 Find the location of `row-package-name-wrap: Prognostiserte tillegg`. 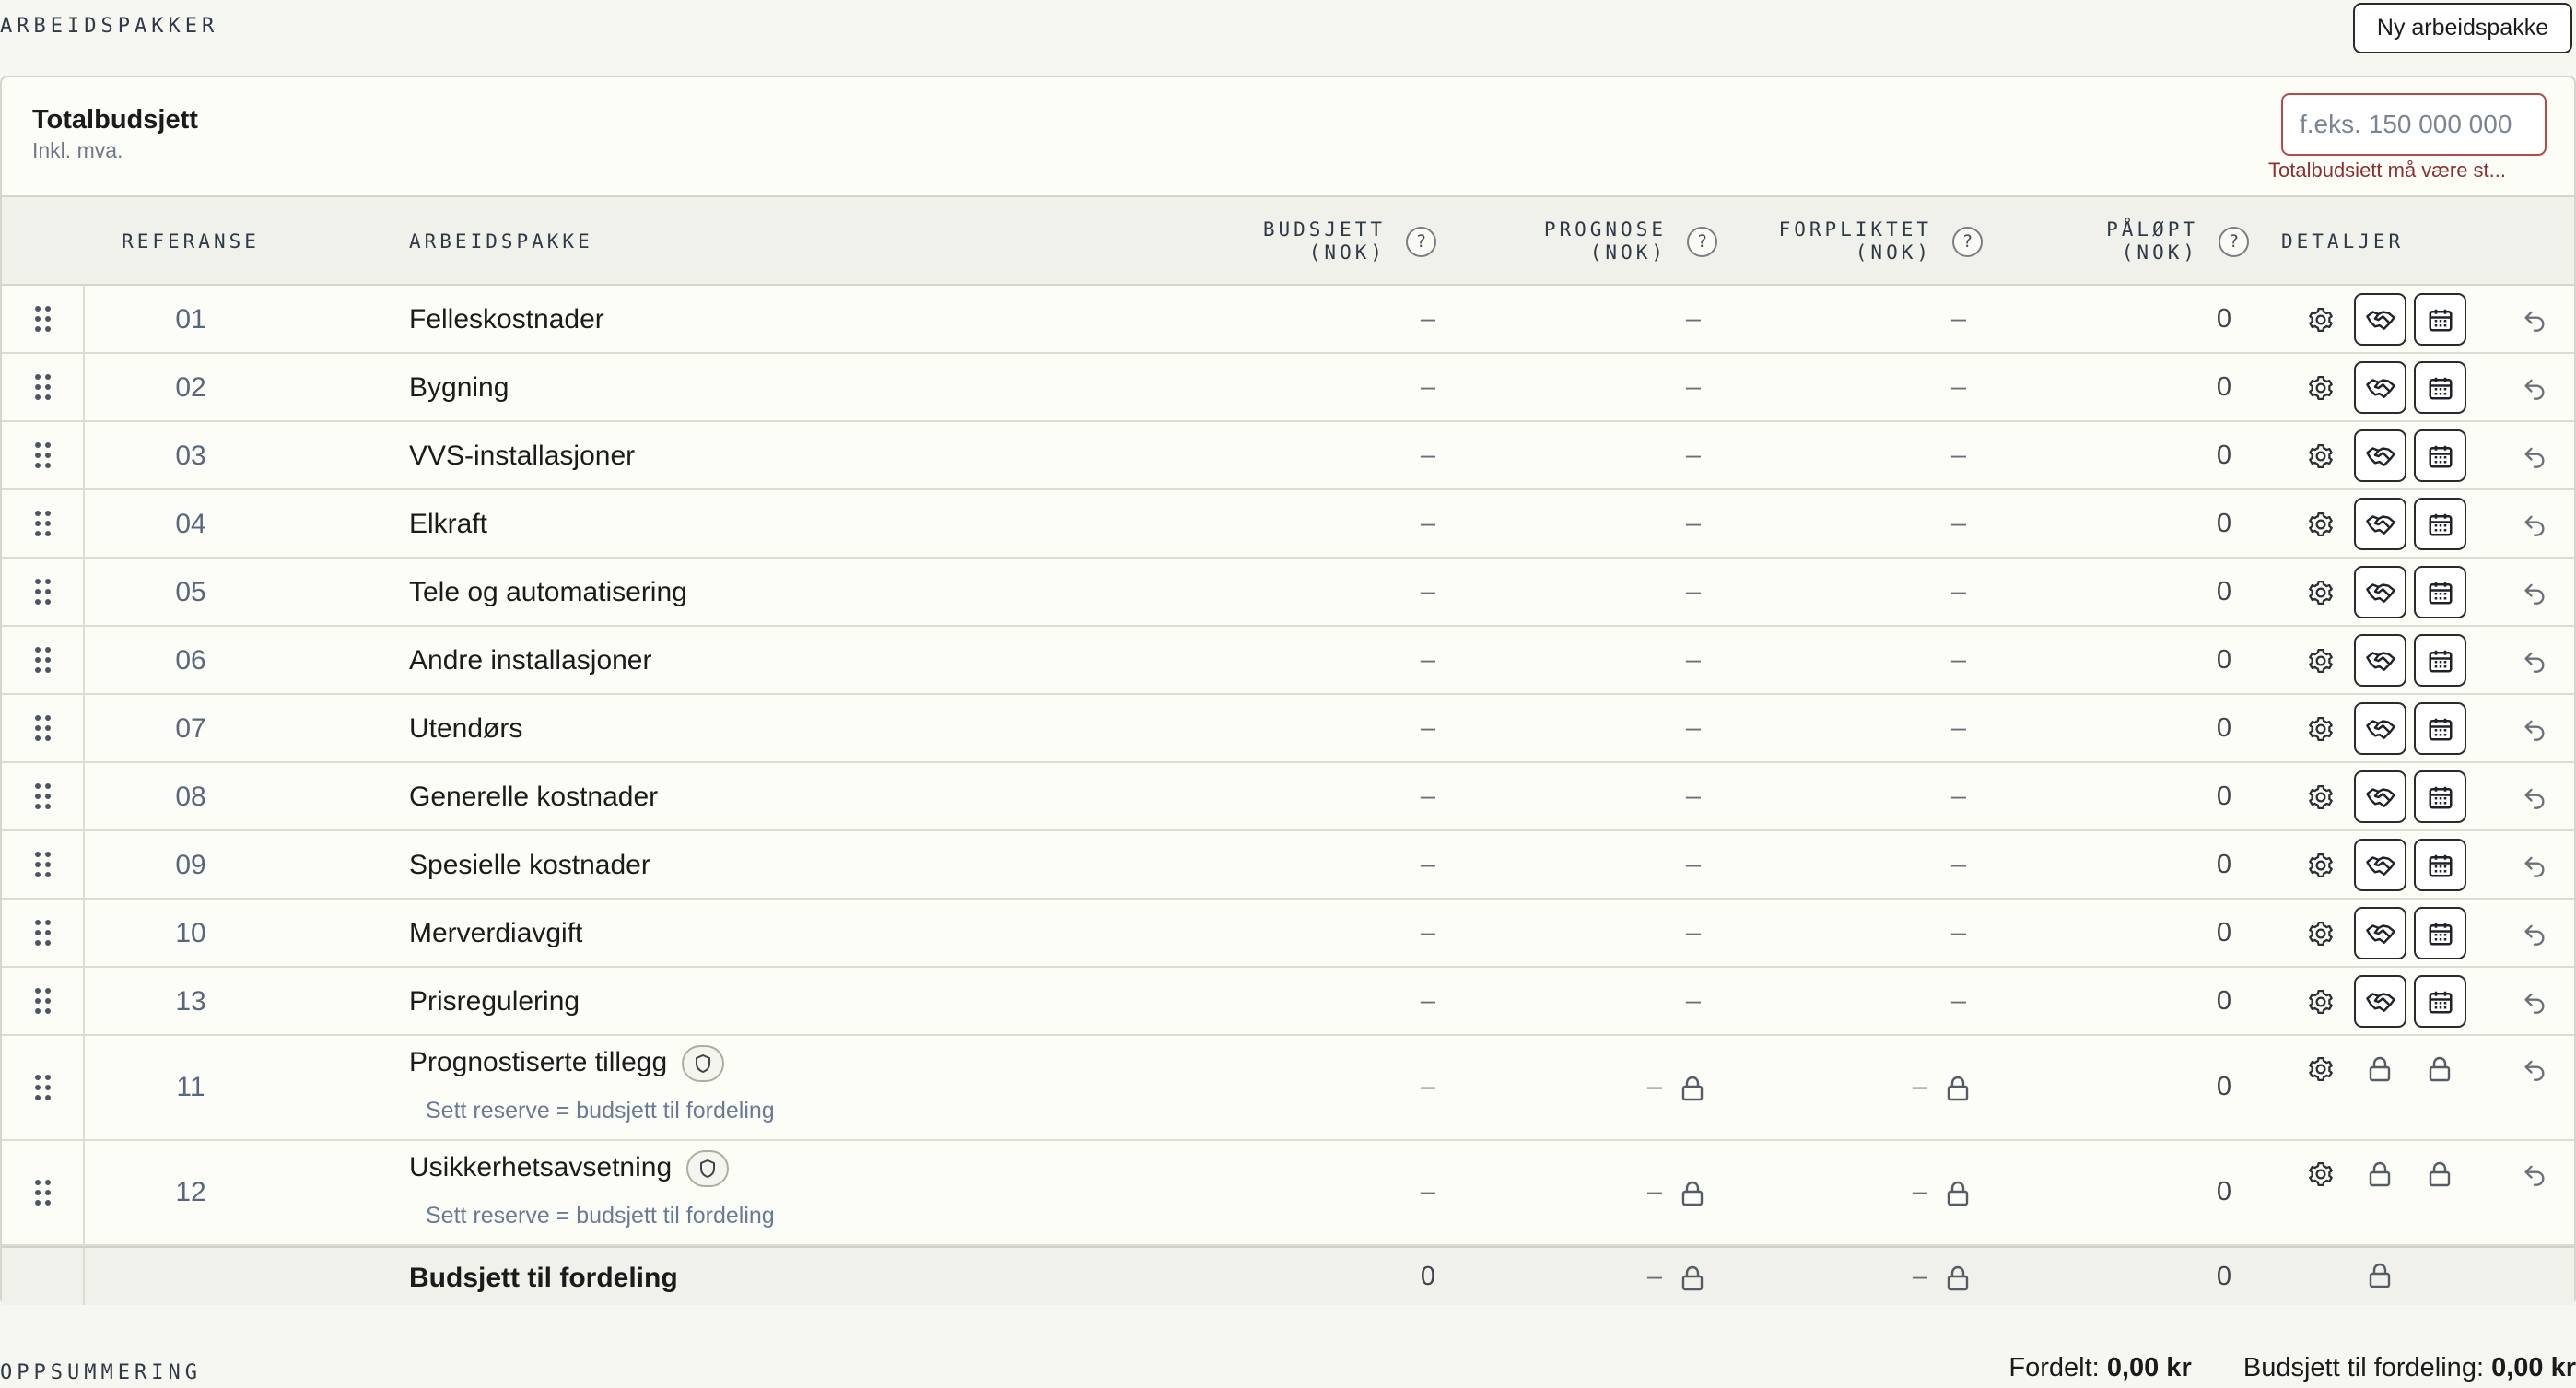

row-package-name-wrap: Prognostiserte tillegg is located at coordinates (567, 1063).